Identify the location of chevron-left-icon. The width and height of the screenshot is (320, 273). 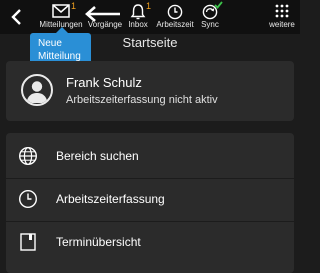
(16, 17).